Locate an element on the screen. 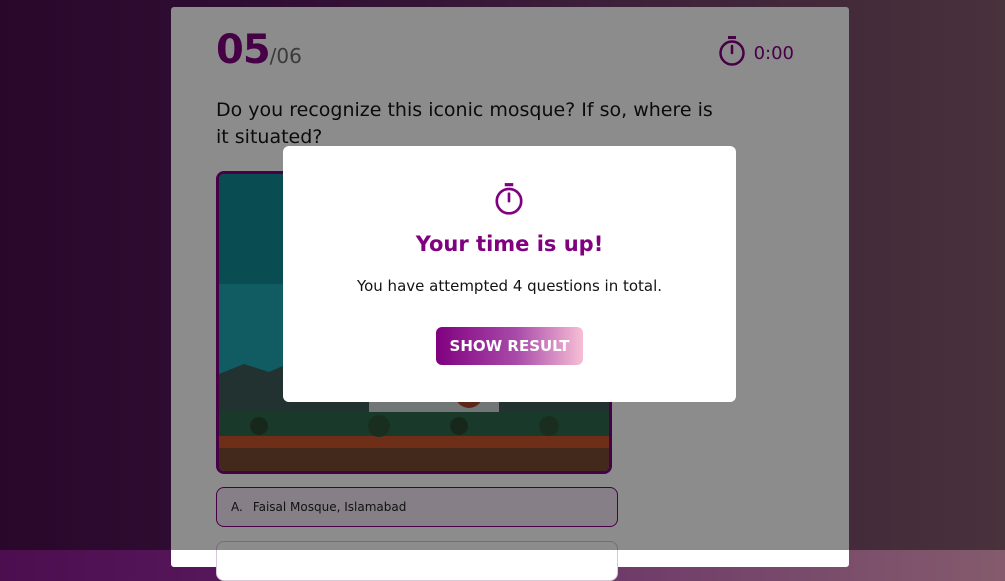 This screenshot has width=1005, height=581. modal-message: You have attempted 4 questions in total. is located at coordinates (509, 286).